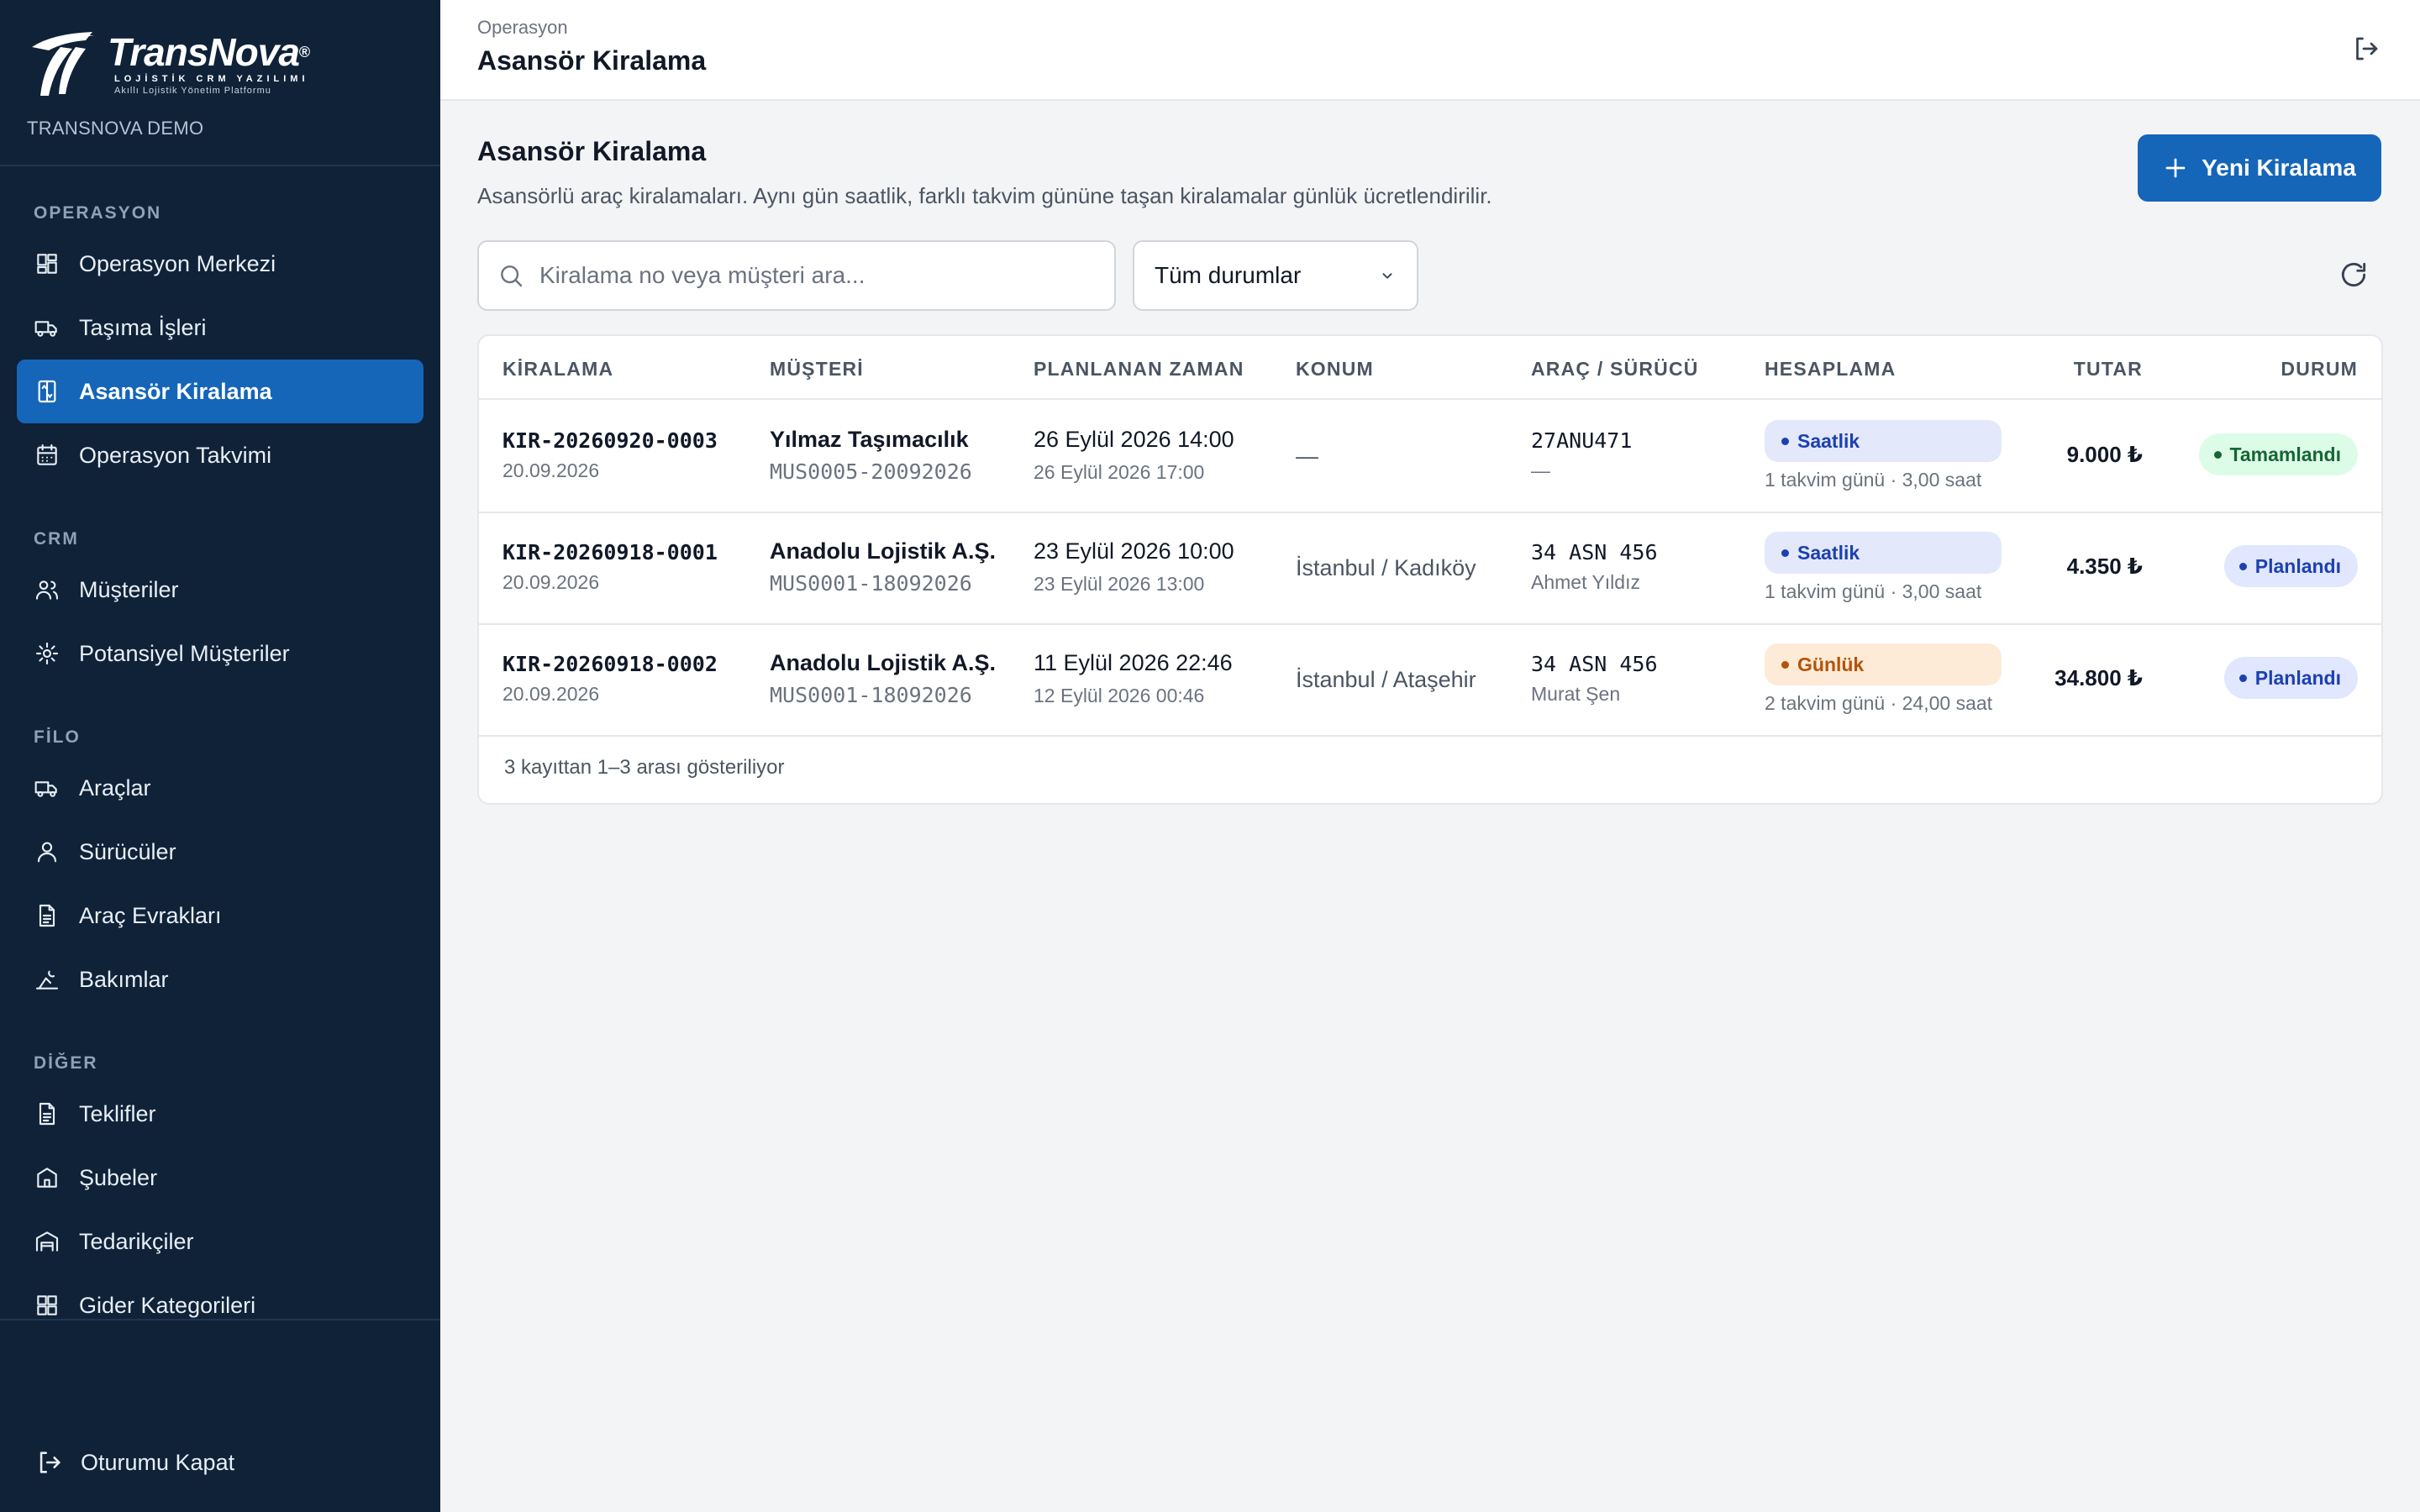  Describe the element at coordinates (220, 1178) in the screenshot. I see `sidebar-item-subeler: Şubeler` at that location.